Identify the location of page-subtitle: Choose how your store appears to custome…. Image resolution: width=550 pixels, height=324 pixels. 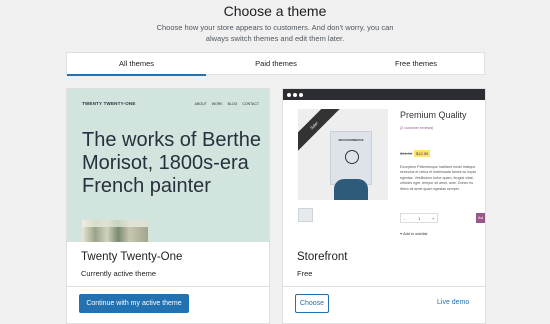
(275, 33).